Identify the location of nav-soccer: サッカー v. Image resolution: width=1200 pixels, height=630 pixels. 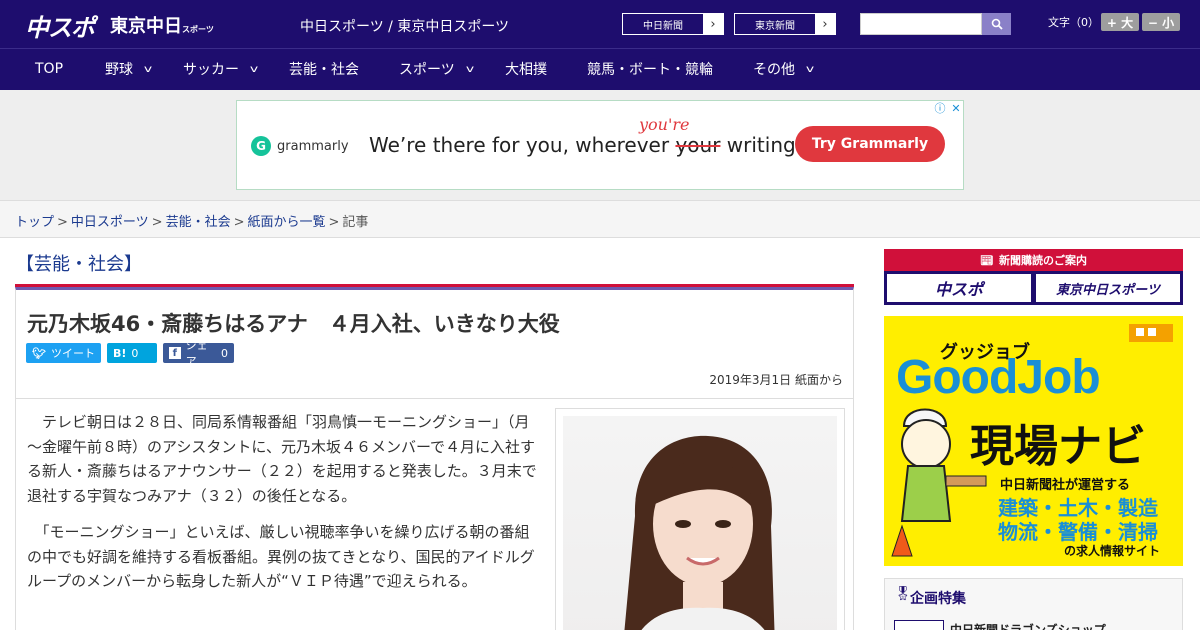
(221, 69).